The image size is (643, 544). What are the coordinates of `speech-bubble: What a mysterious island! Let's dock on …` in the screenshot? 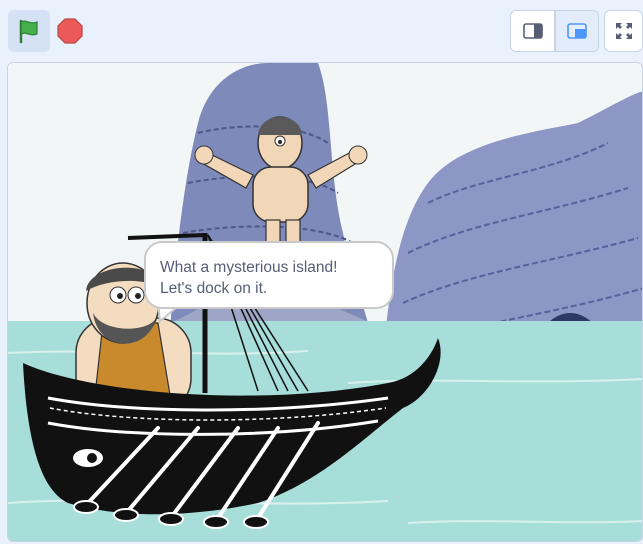 It's located at (269, 275).